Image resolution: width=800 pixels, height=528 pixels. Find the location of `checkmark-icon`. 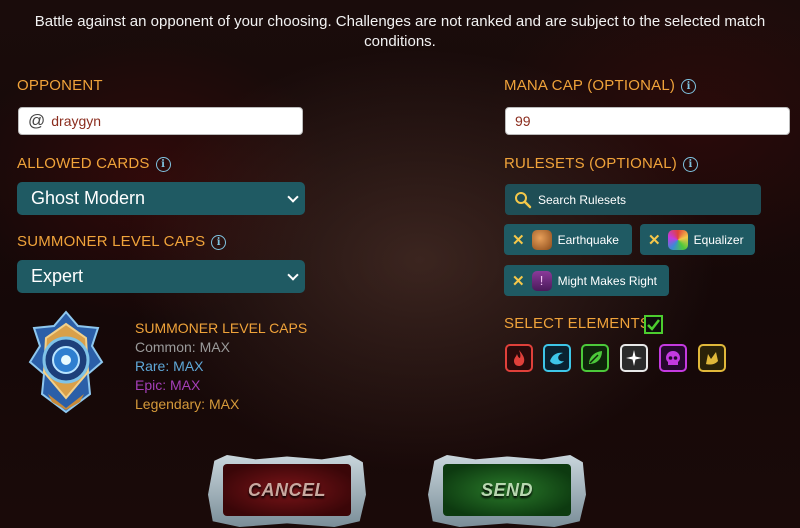

checkmark-icon is located at coordinates (653, 325).